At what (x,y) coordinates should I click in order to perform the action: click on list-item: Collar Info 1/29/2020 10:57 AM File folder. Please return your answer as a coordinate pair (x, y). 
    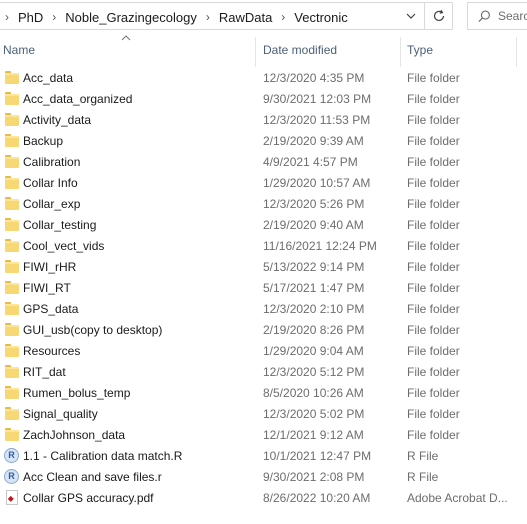
    Looking at the image, I should click on (263, 183).